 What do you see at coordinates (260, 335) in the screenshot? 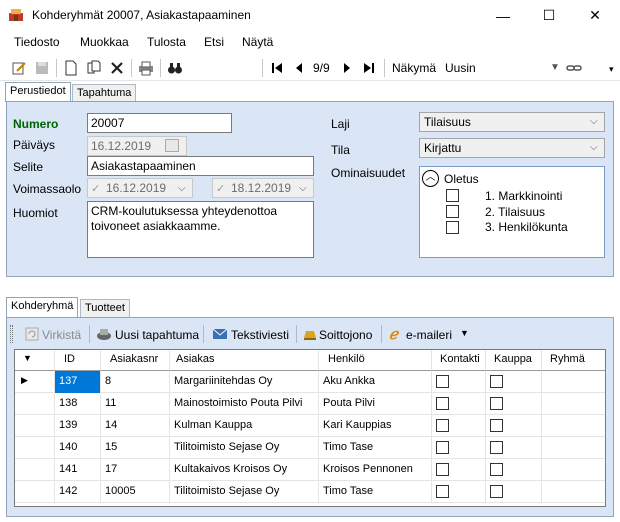
I see `sms-button: Tekstiviesti` at bounding box center [260, 335].